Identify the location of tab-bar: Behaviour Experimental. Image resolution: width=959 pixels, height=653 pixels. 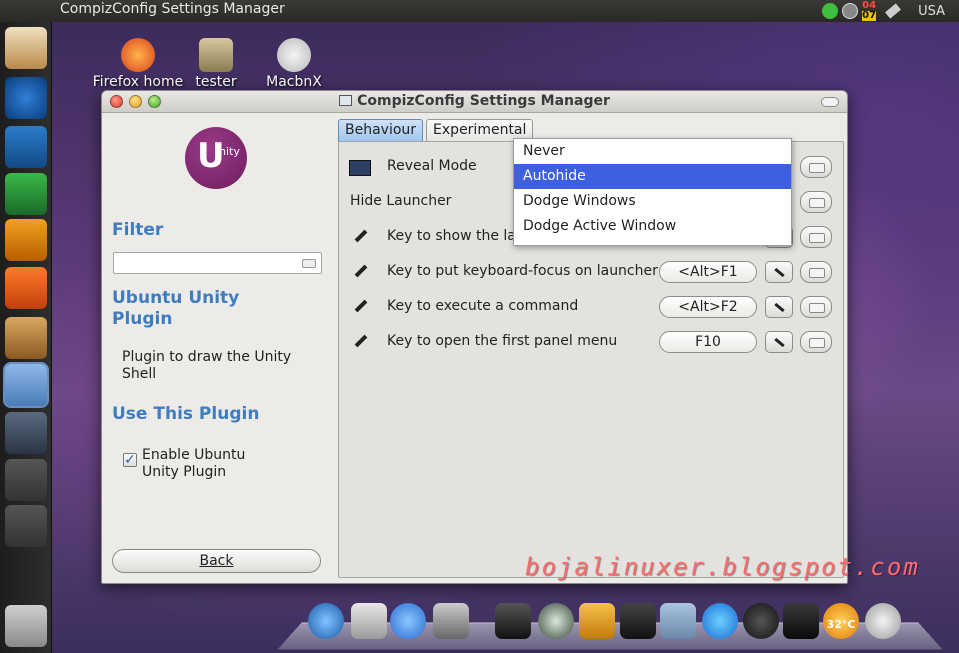
(436, 130).